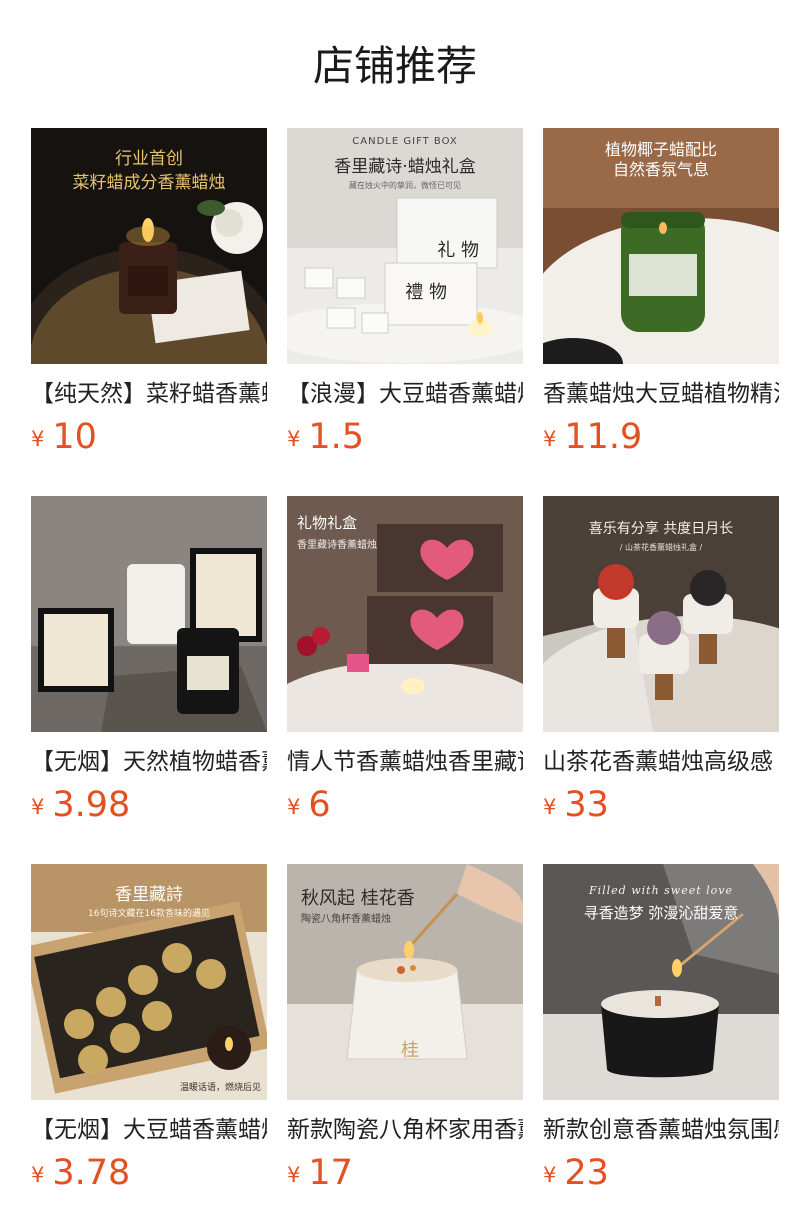  I want to click on price-value: 6, so click(319, 805).